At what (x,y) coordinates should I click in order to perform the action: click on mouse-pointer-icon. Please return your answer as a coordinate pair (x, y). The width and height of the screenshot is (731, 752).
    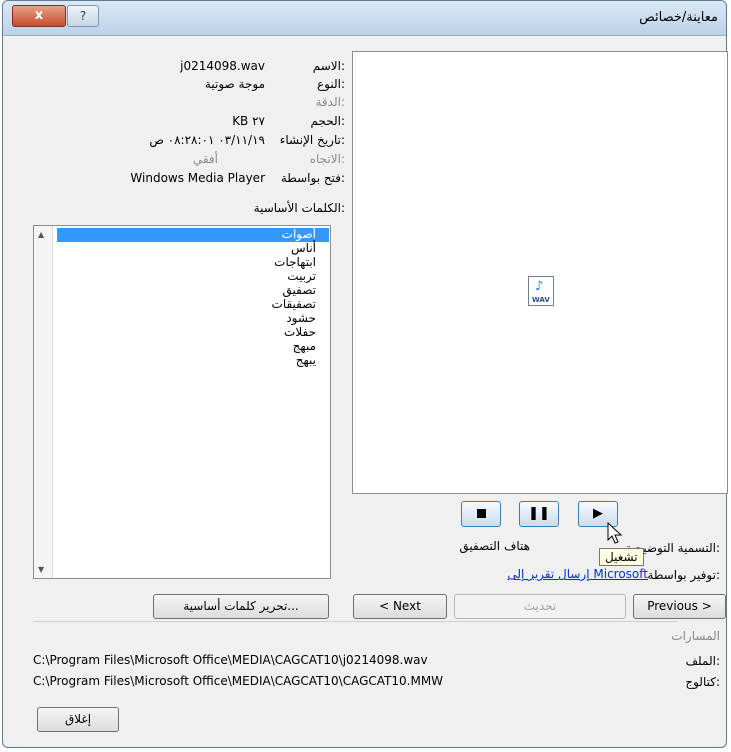
    Looking at the image, I should click on (615, 533).